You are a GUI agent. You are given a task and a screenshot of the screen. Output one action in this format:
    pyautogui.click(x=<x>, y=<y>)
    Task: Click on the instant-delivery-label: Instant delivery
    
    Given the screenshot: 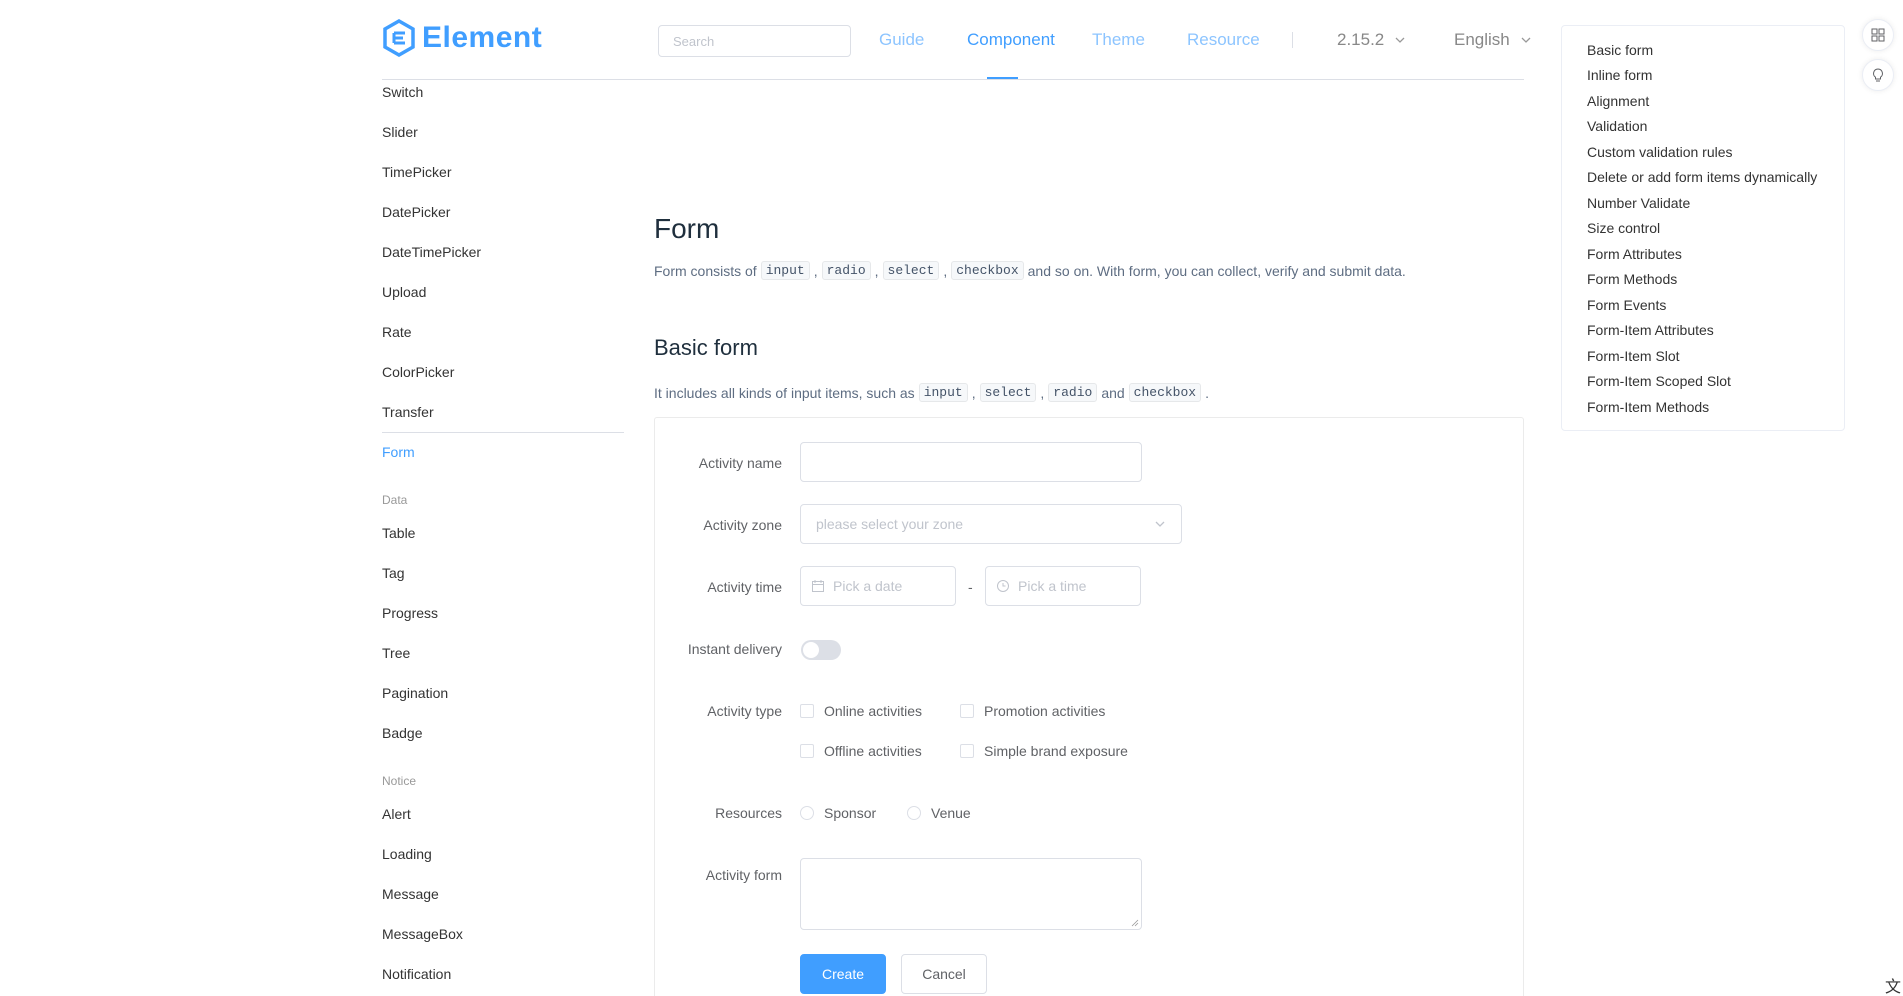 What is the action you would take?
    pyautogui.click(x=734, y=649)
    